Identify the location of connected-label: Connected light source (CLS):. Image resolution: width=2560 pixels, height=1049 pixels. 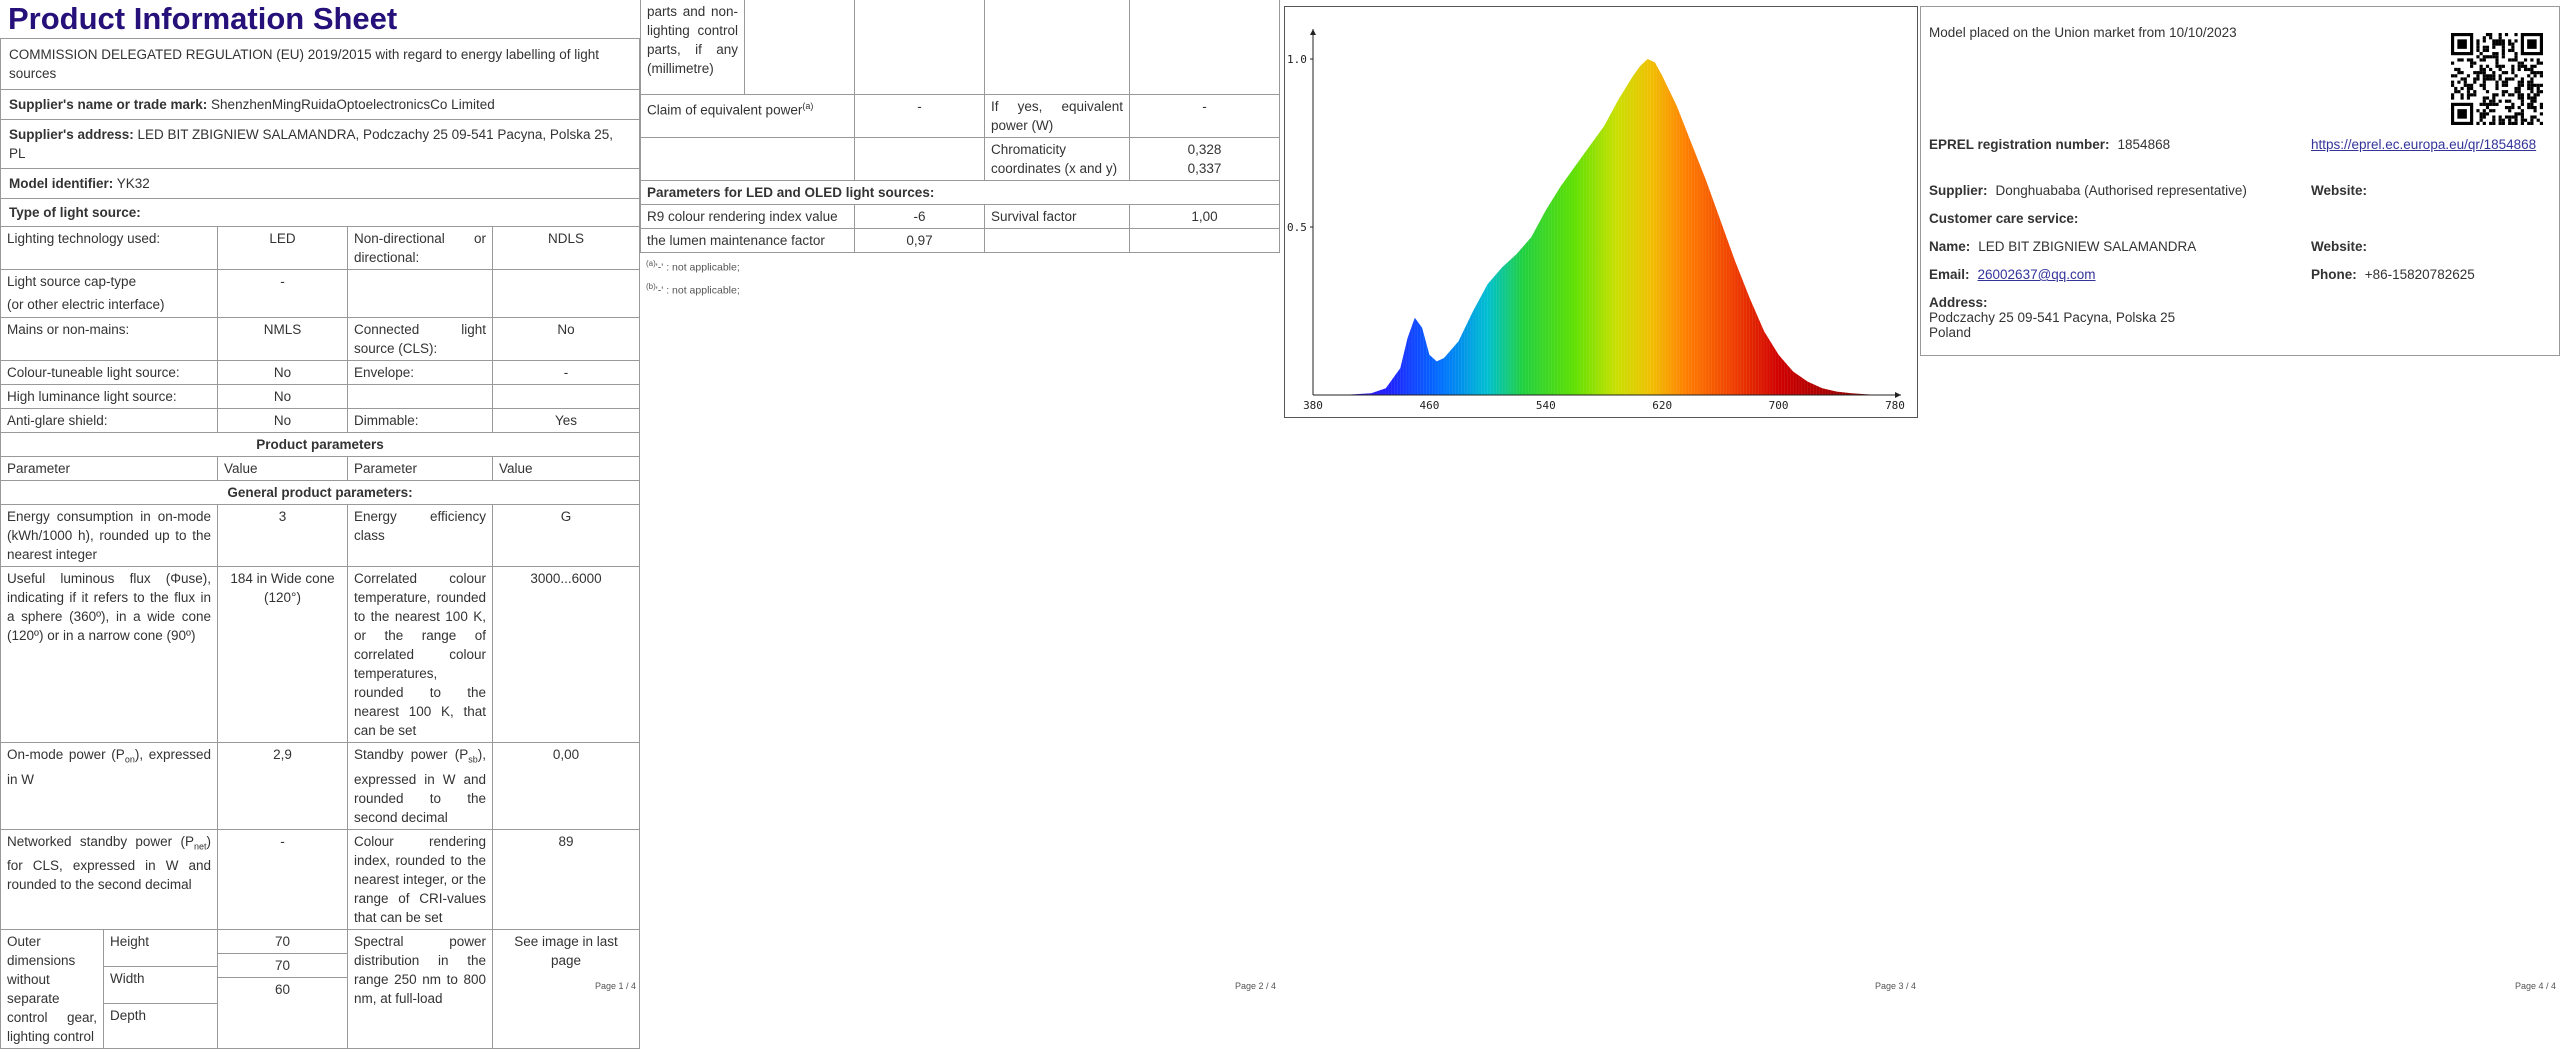
(420, 339).